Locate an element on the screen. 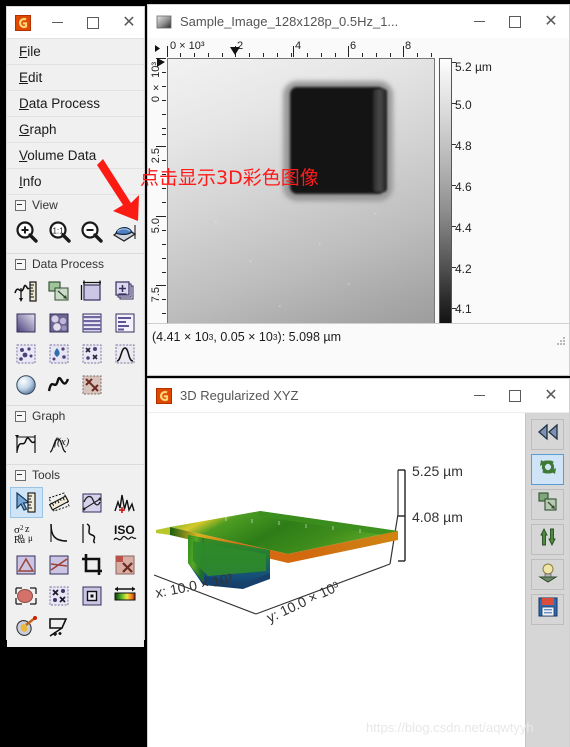 This screenshot has width=570, height=747. toolbox-maximize-button is located at coordinates (93, 22).